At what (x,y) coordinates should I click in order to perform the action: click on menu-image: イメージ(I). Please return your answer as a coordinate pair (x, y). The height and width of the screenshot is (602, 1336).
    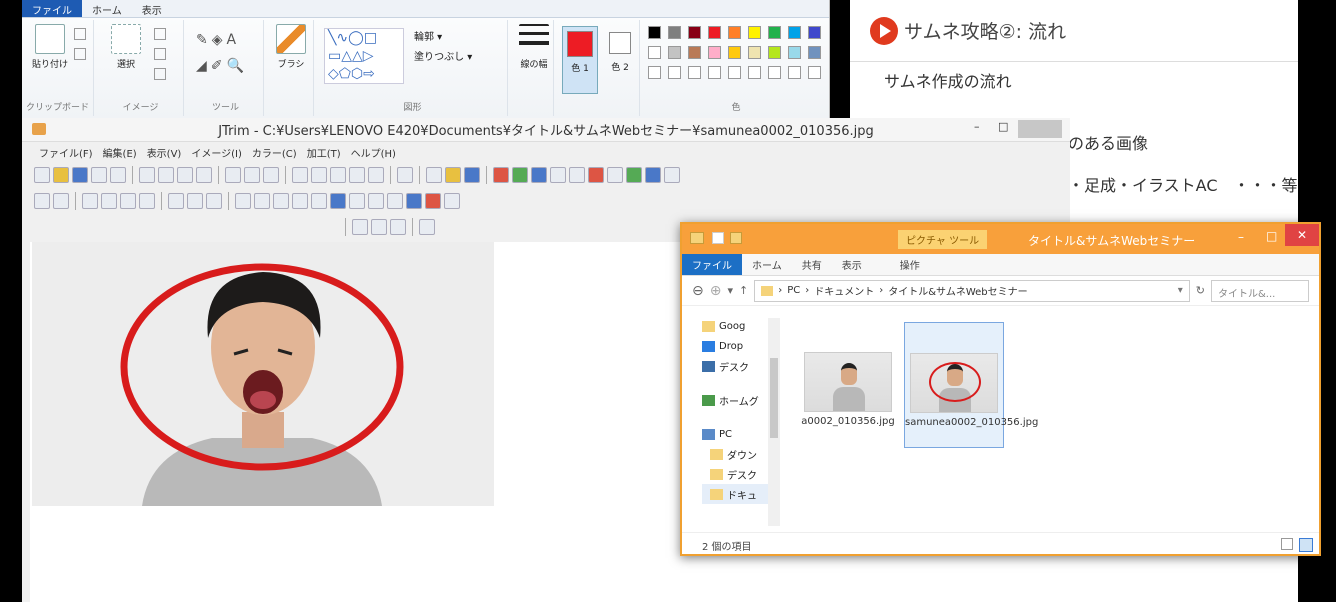
    Looking at the image, I should click on (216, 152).